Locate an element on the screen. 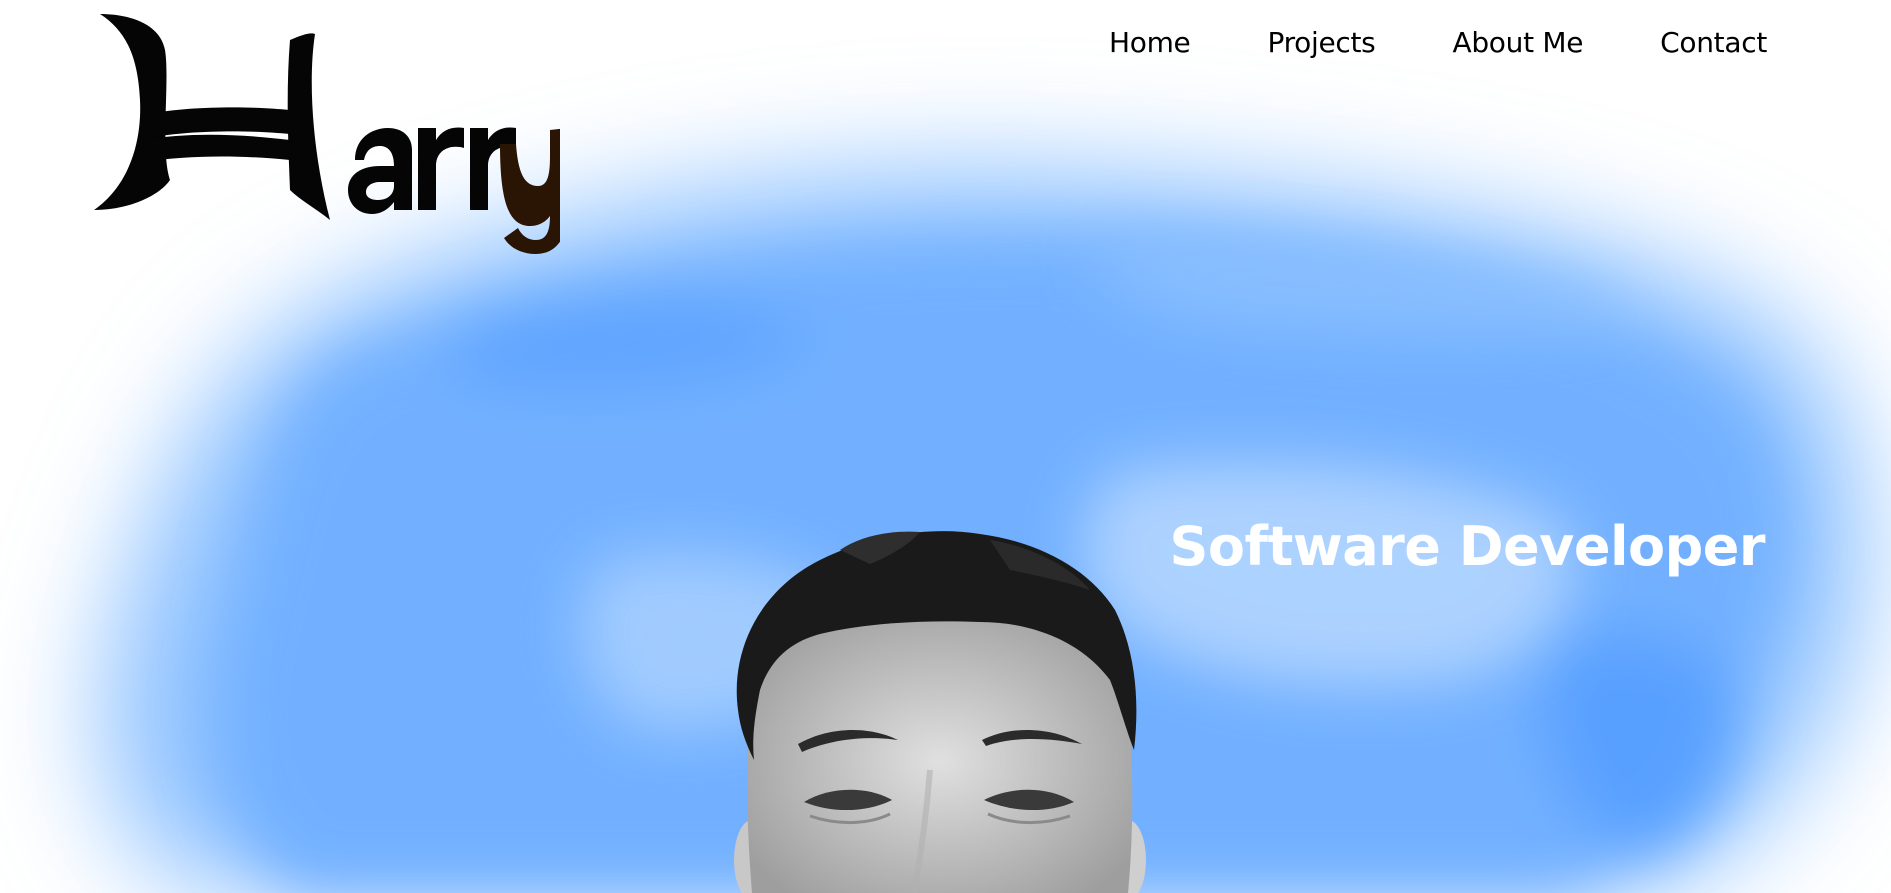  nav-projects-link: Projects is located at coordinates (1321, 42).